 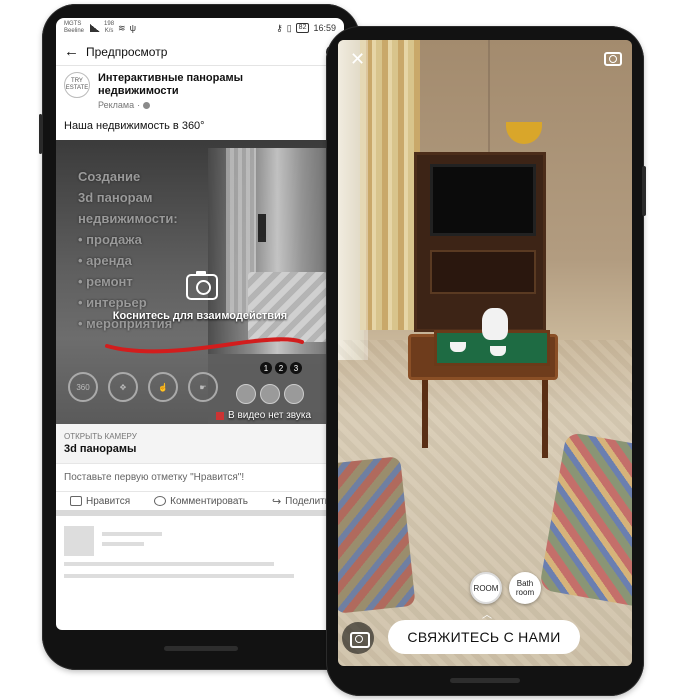 I want to click on red-swoosh-decoration, so click(x=204, y=345).